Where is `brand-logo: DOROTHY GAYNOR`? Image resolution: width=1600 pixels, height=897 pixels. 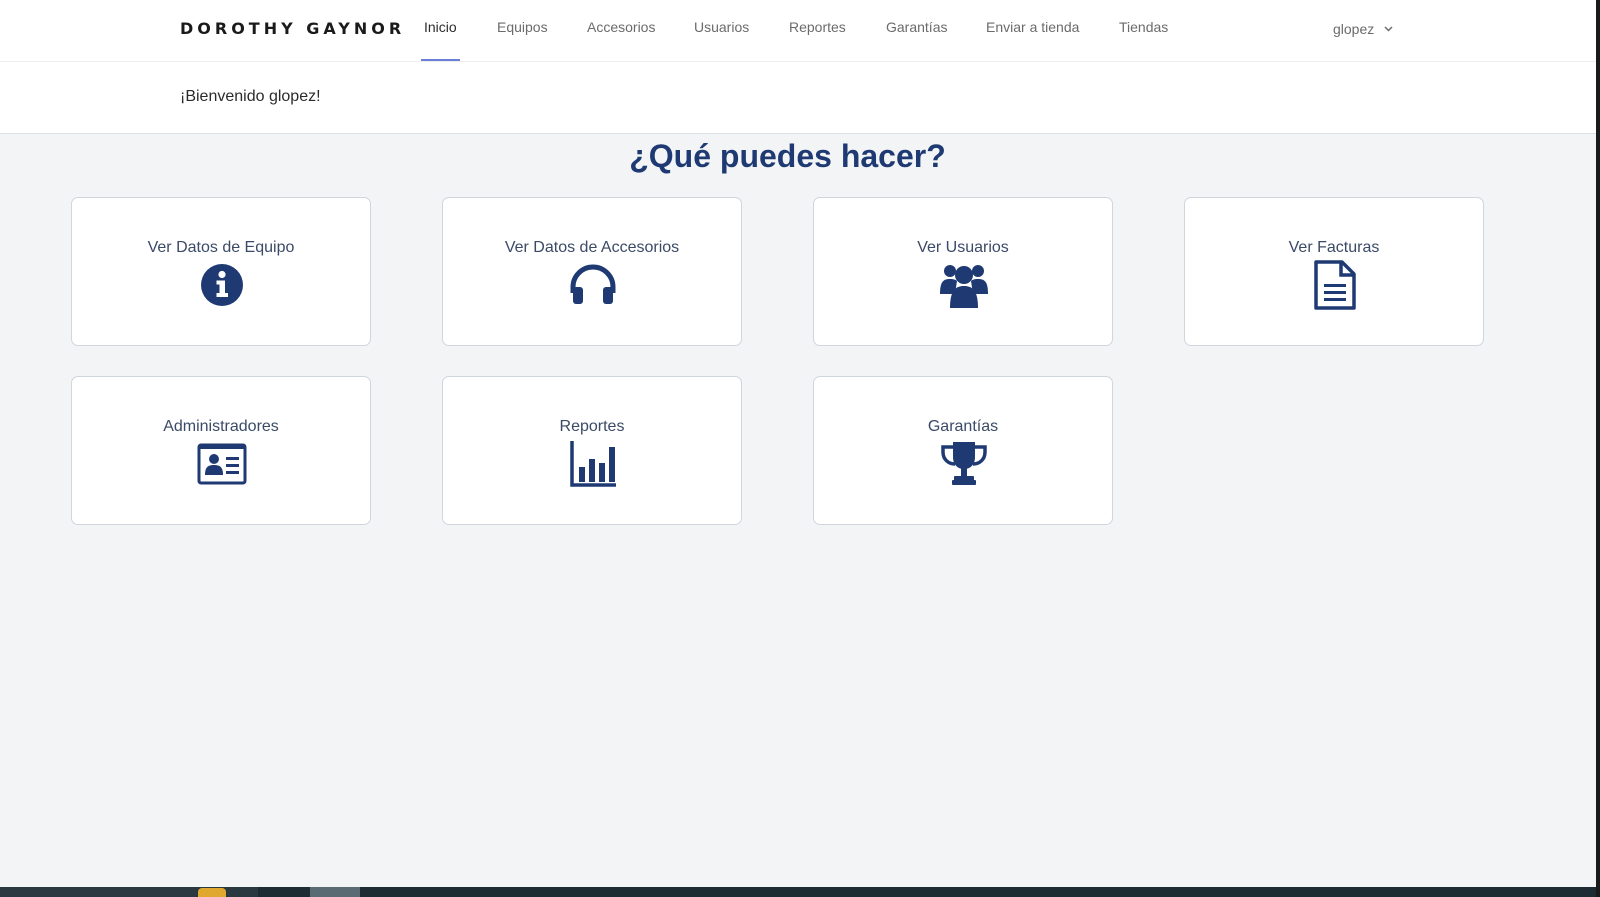 brand-logo: DOROTHY GAYNOR is located at coordinates (292, 28).